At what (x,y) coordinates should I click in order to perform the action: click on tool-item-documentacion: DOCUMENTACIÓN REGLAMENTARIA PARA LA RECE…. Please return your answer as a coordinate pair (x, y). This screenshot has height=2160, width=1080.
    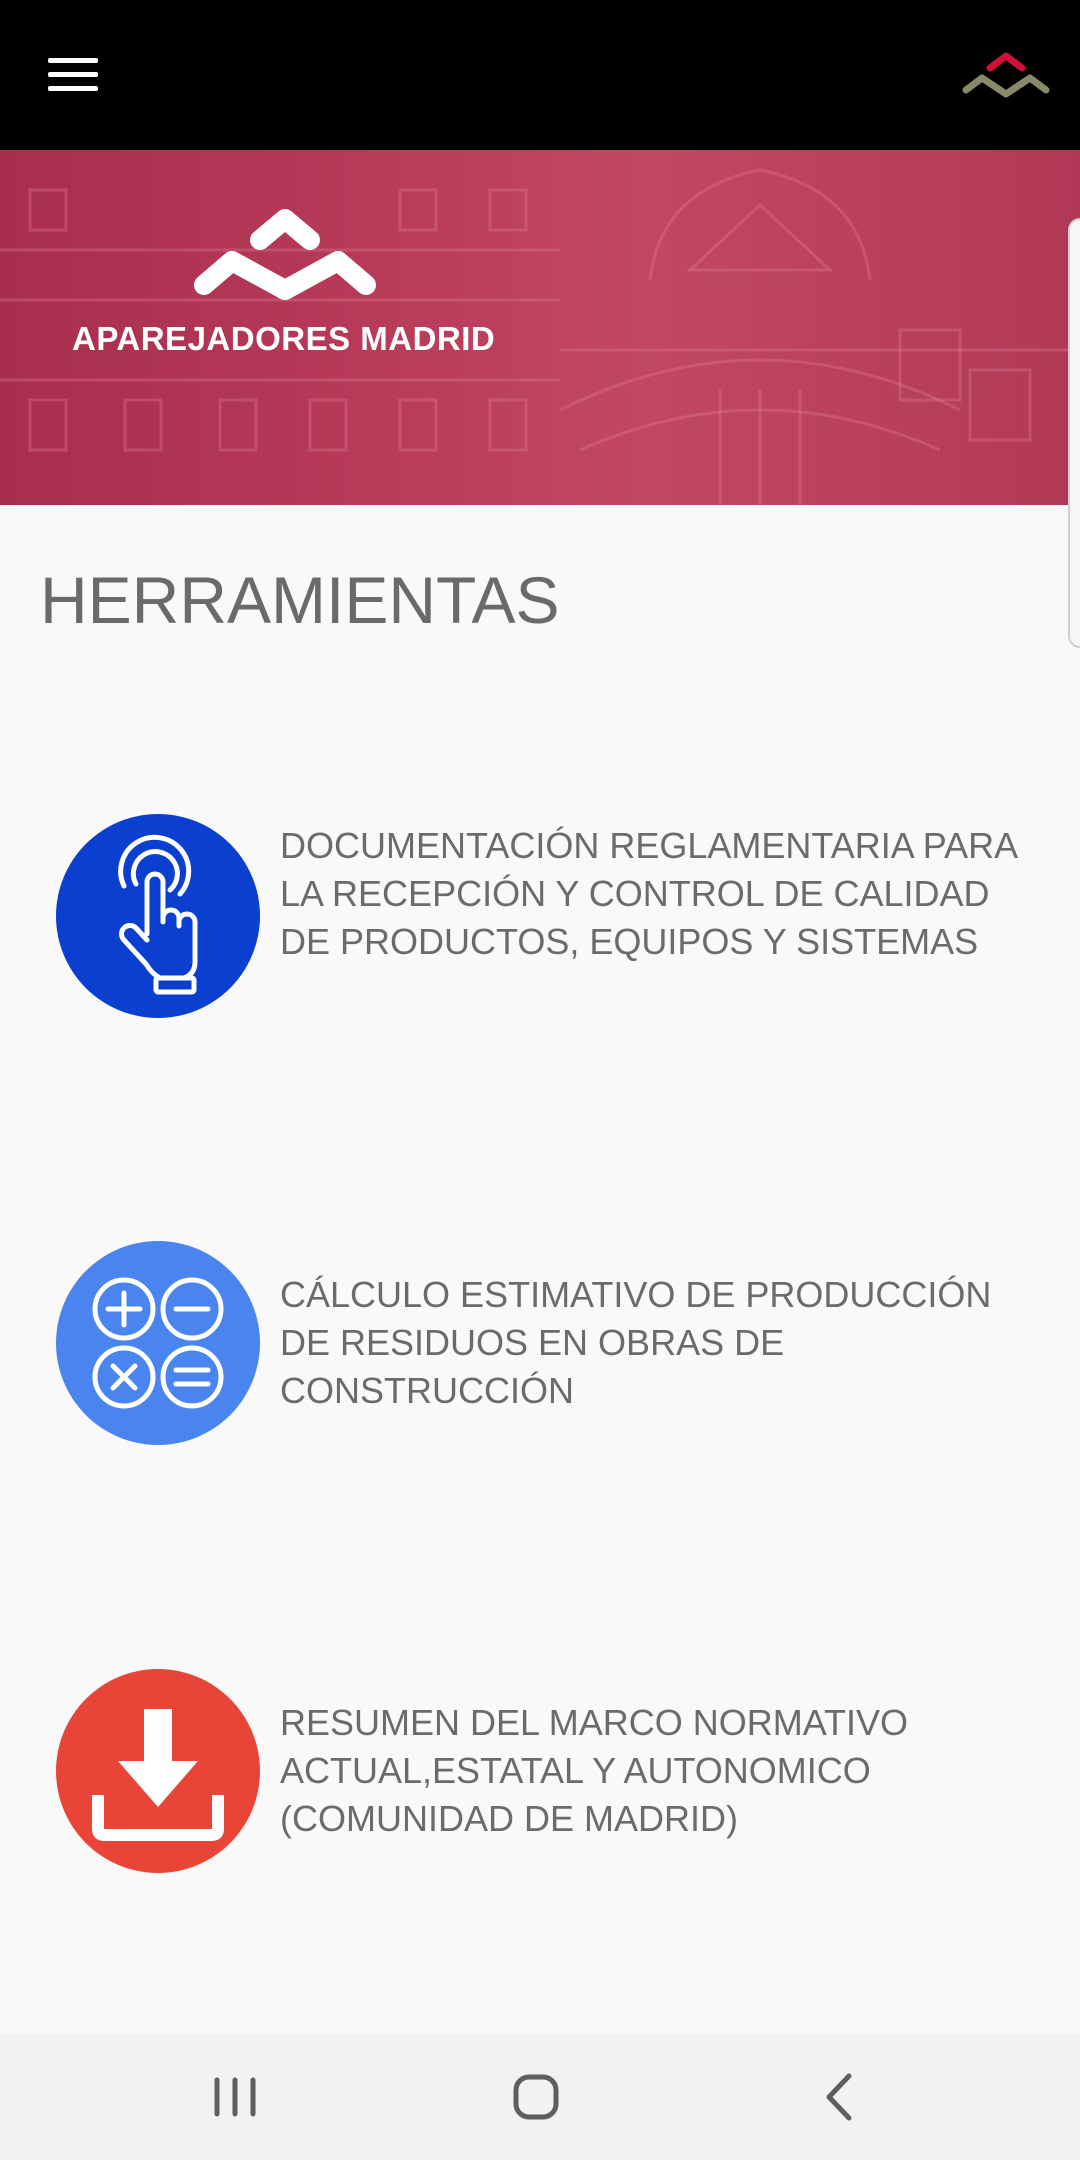
    Looking at the image, I should click on (546, 916).